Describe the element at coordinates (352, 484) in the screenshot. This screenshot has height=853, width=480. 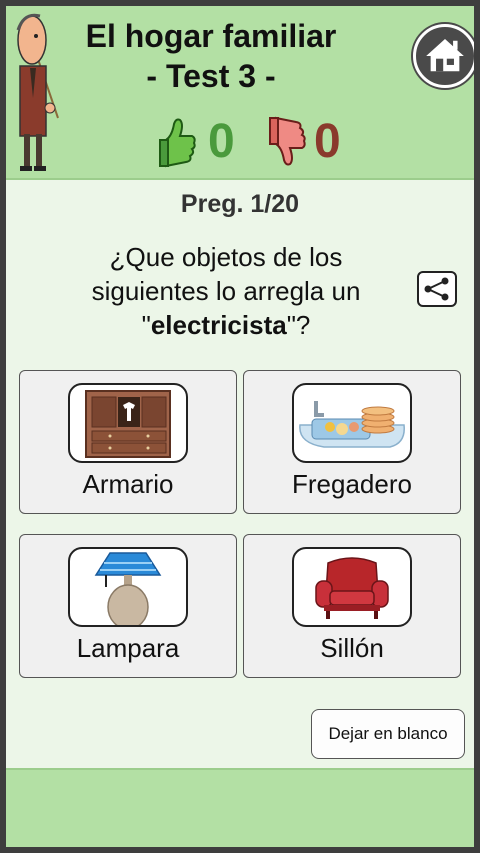
I see `option-label: Fregadero` at that location.